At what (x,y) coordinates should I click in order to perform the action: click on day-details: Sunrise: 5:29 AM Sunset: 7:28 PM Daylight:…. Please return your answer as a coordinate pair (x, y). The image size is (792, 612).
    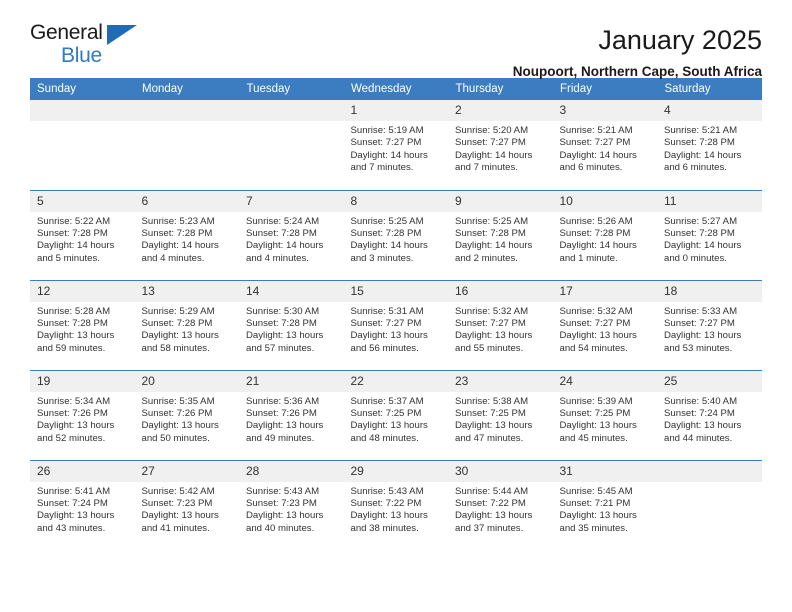
    Looking at the image, I should click on (187, 329).